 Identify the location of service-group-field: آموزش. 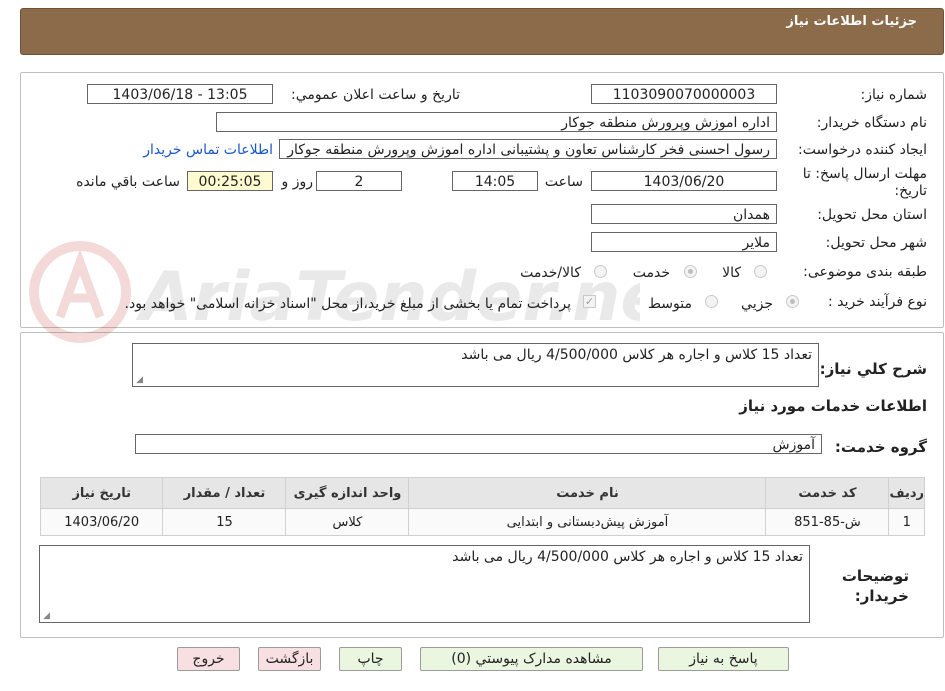
(478, 444).